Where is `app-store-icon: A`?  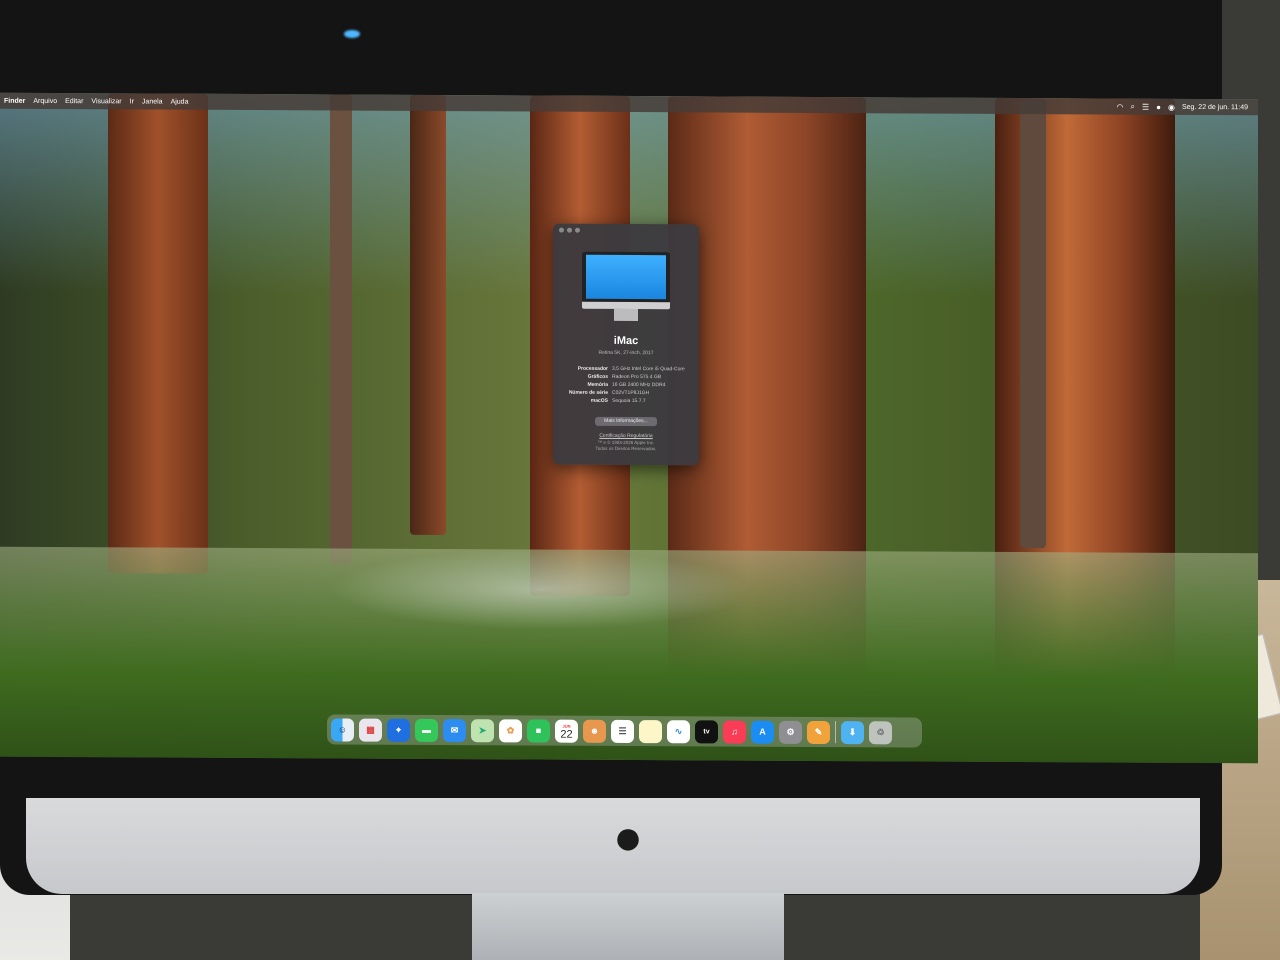 app-store-icon: A is located at coordinates (762, 732).